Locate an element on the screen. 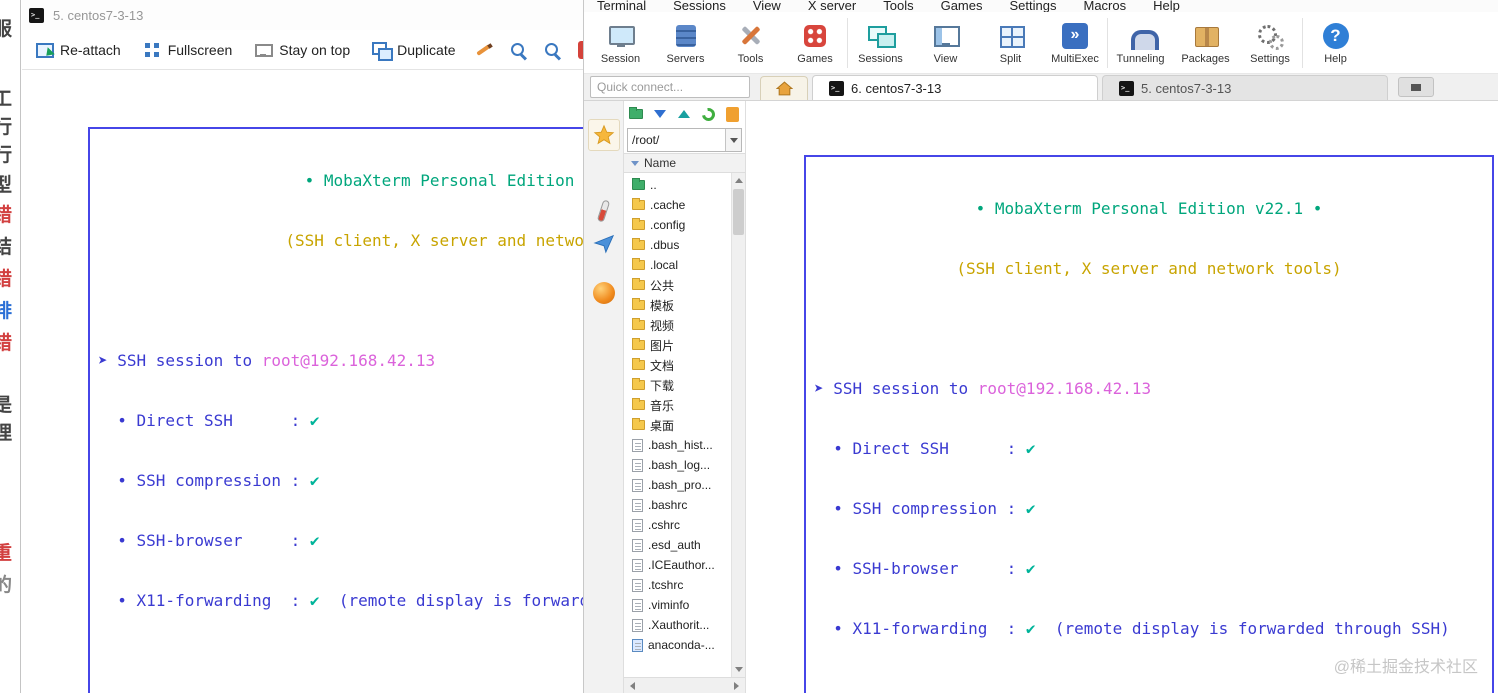 Image resolution: width=1498 pixels, height=693 pixels. macros-button is located at coordinates (604, 243).